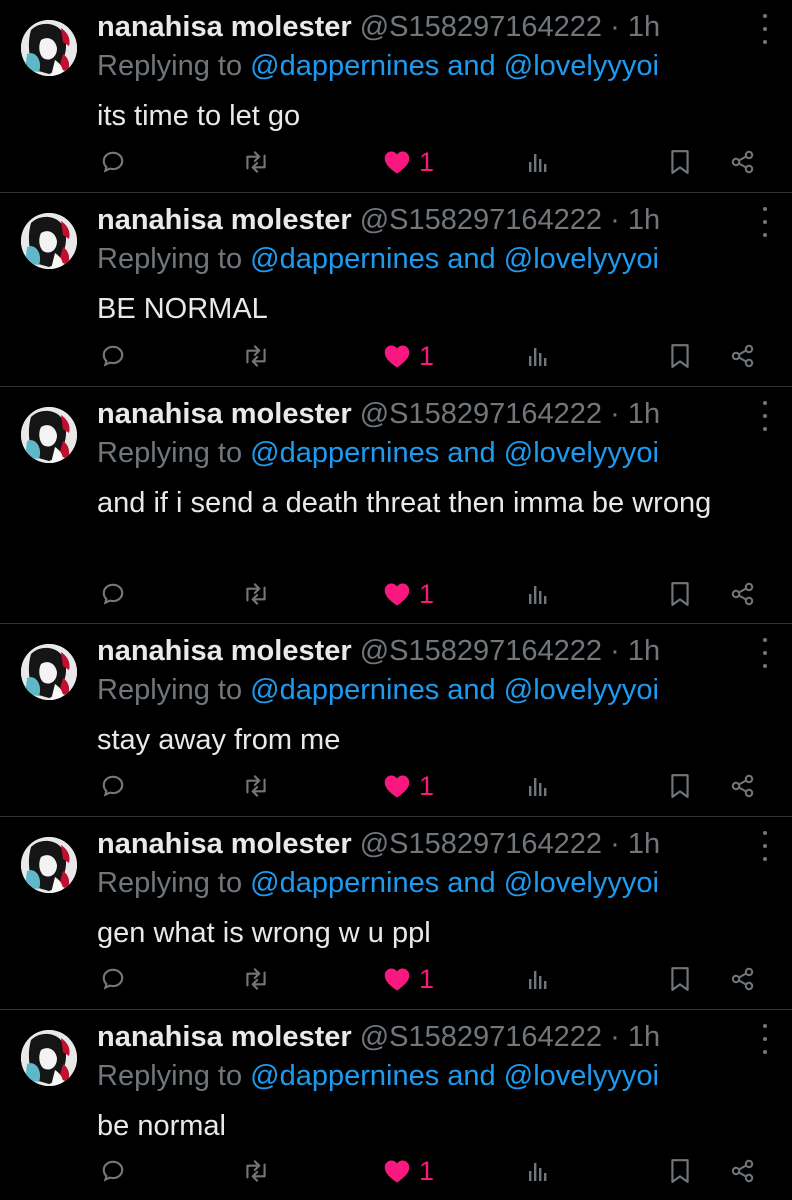 The width and height of the screenshot is (792, 1200). I want to click on reply-icon, so click(113, 162).